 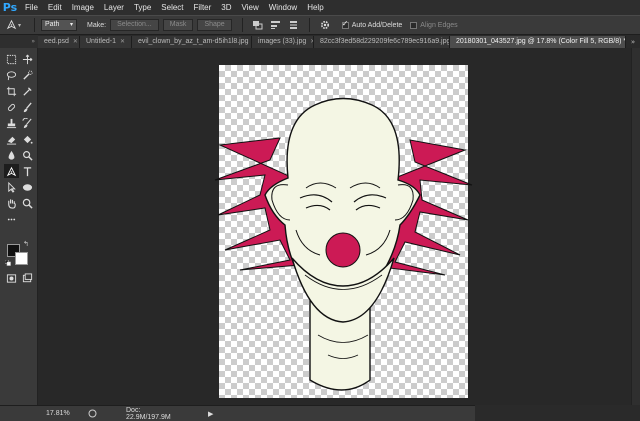 I want to click on dodge-icon, so click(x=28, y=155).